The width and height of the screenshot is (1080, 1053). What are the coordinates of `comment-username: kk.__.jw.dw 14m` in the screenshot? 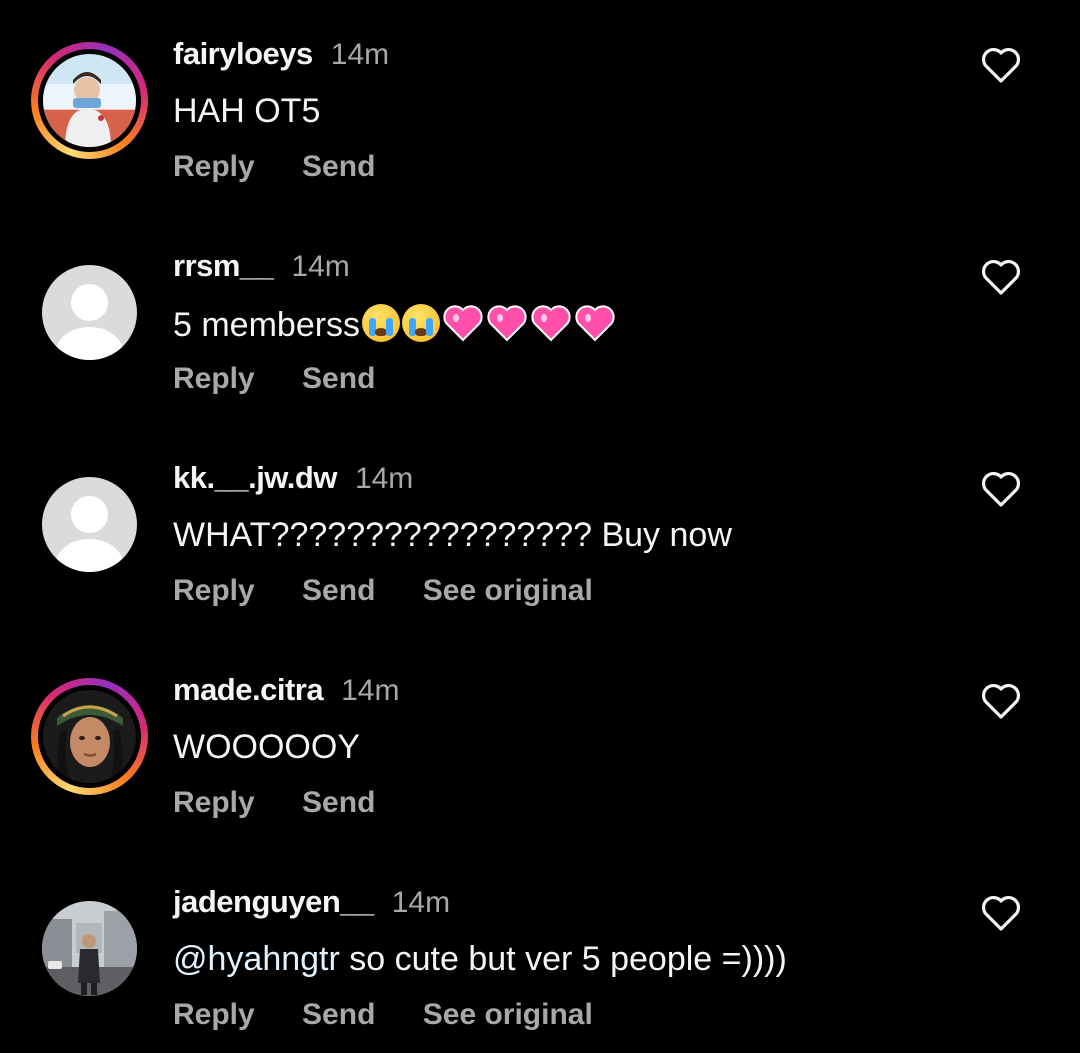 It's located at (293, 478).